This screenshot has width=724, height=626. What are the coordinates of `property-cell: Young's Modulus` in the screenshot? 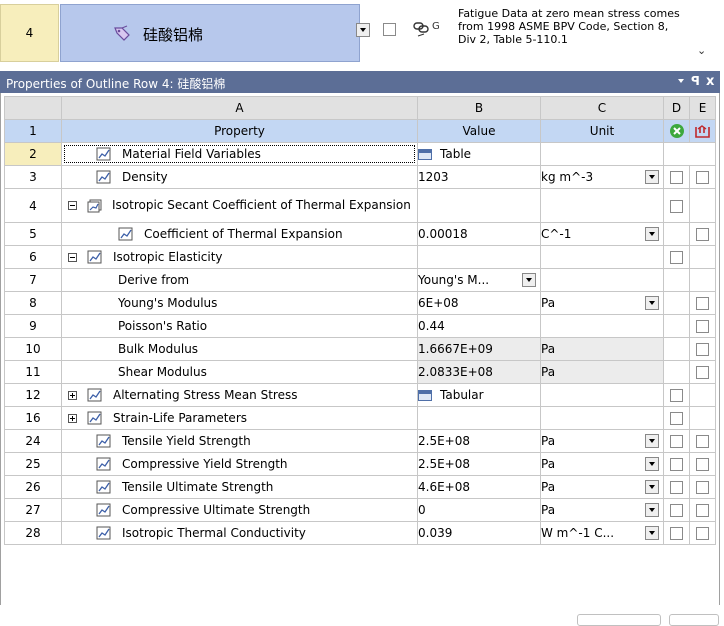 It's located at (239, 303).